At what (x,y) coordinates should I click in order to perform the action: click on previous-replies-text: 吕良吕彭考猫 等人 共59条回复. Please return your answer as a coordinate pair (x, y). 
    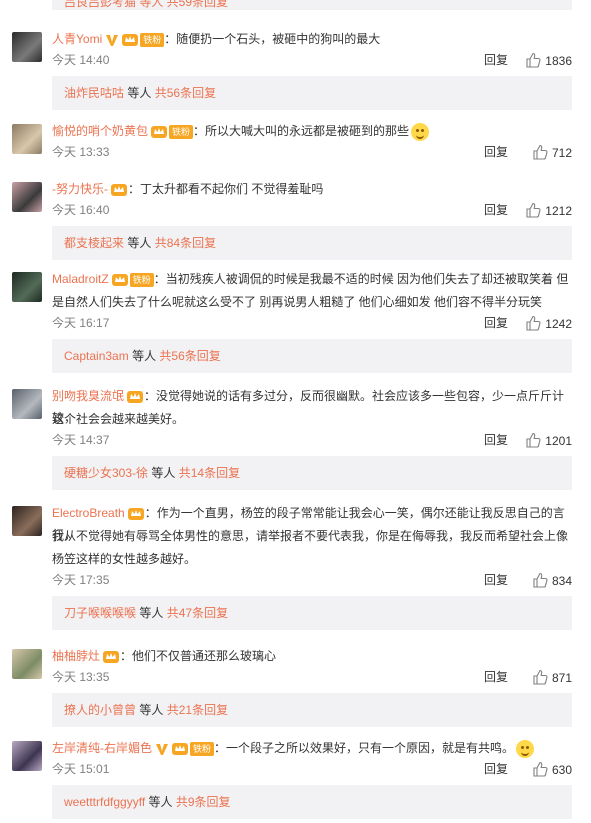
    Looking at the image, I should click on (146, 4).